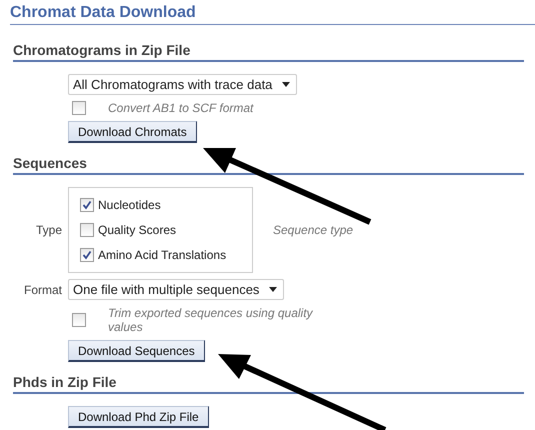 The image size is (535, 430). Describe the element at coordinates (268, 384) in the screenshot. I see `section-heading: Phds in Zip File` at that location.